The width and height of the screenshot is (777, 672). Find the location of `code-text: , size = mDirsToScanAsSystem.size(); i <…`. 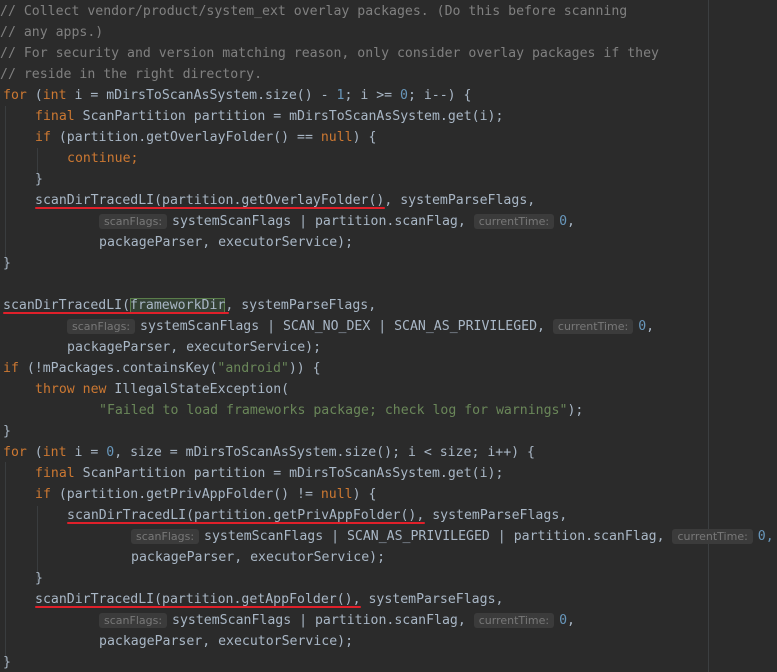

code-text: , size = mDirsToScanAsSystem.size(); i <… is located at coordinates (324, 452).